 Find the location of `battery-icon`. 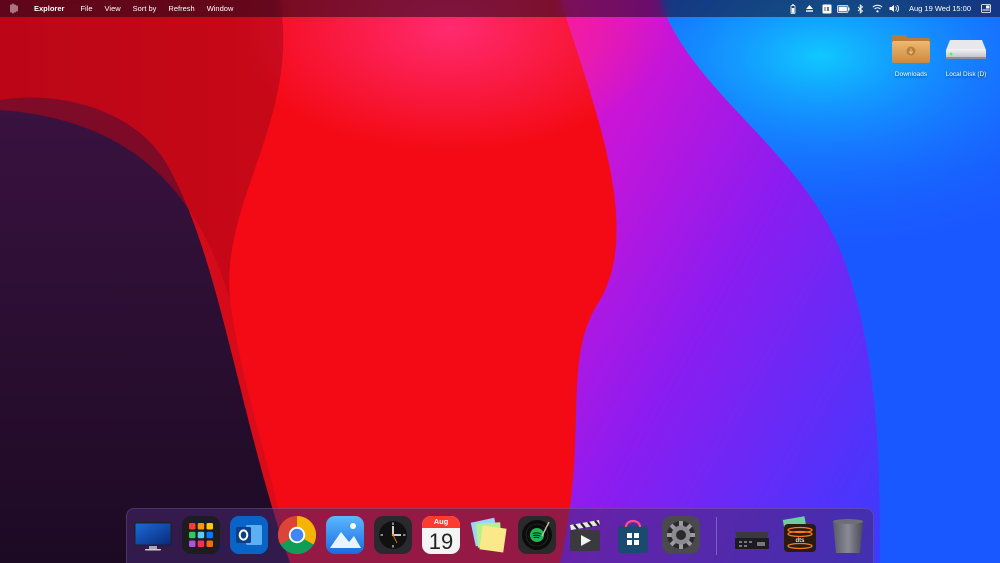

battery-icon is located at coordinates (843, 8).